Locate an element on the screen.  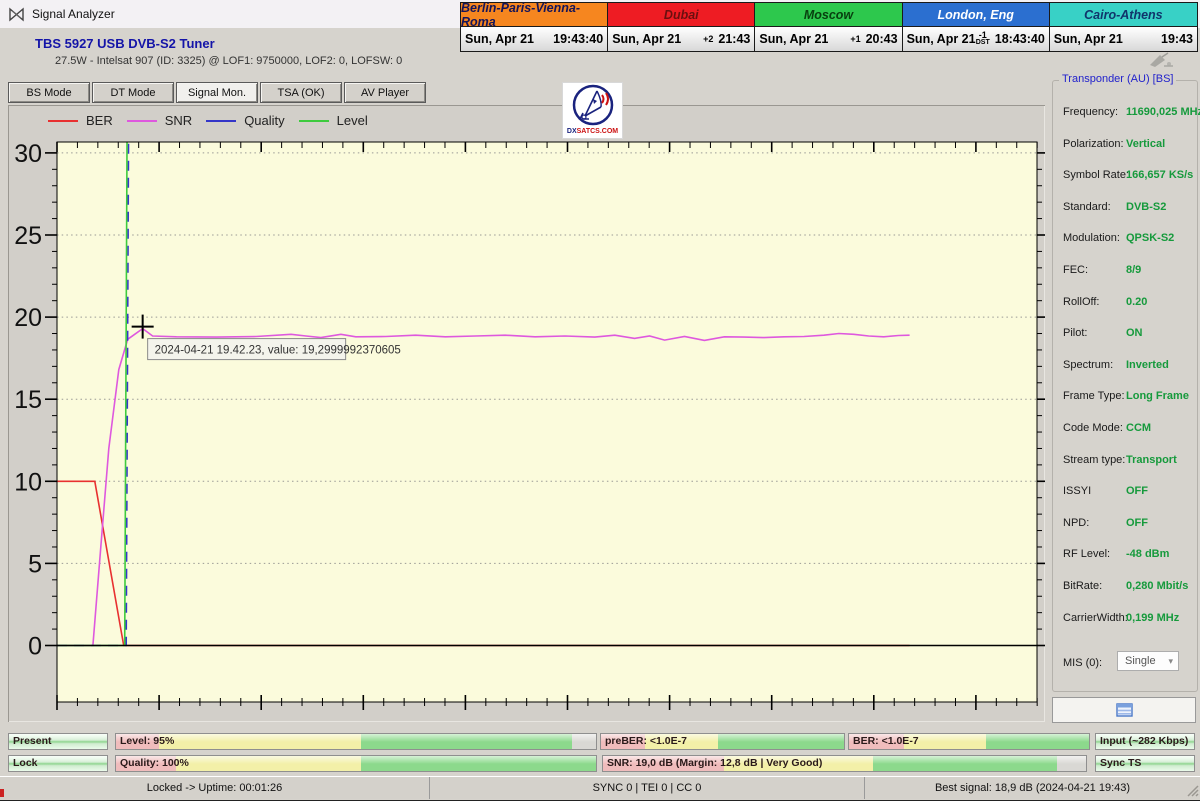
y-axis-label: 5 is located at coordinates (35, 564).